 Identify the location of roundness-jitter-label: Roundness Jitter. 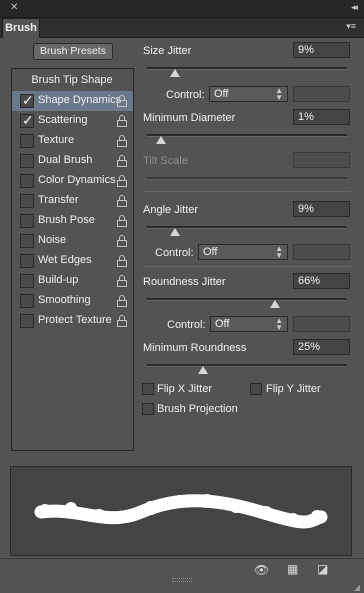
(184, 282).